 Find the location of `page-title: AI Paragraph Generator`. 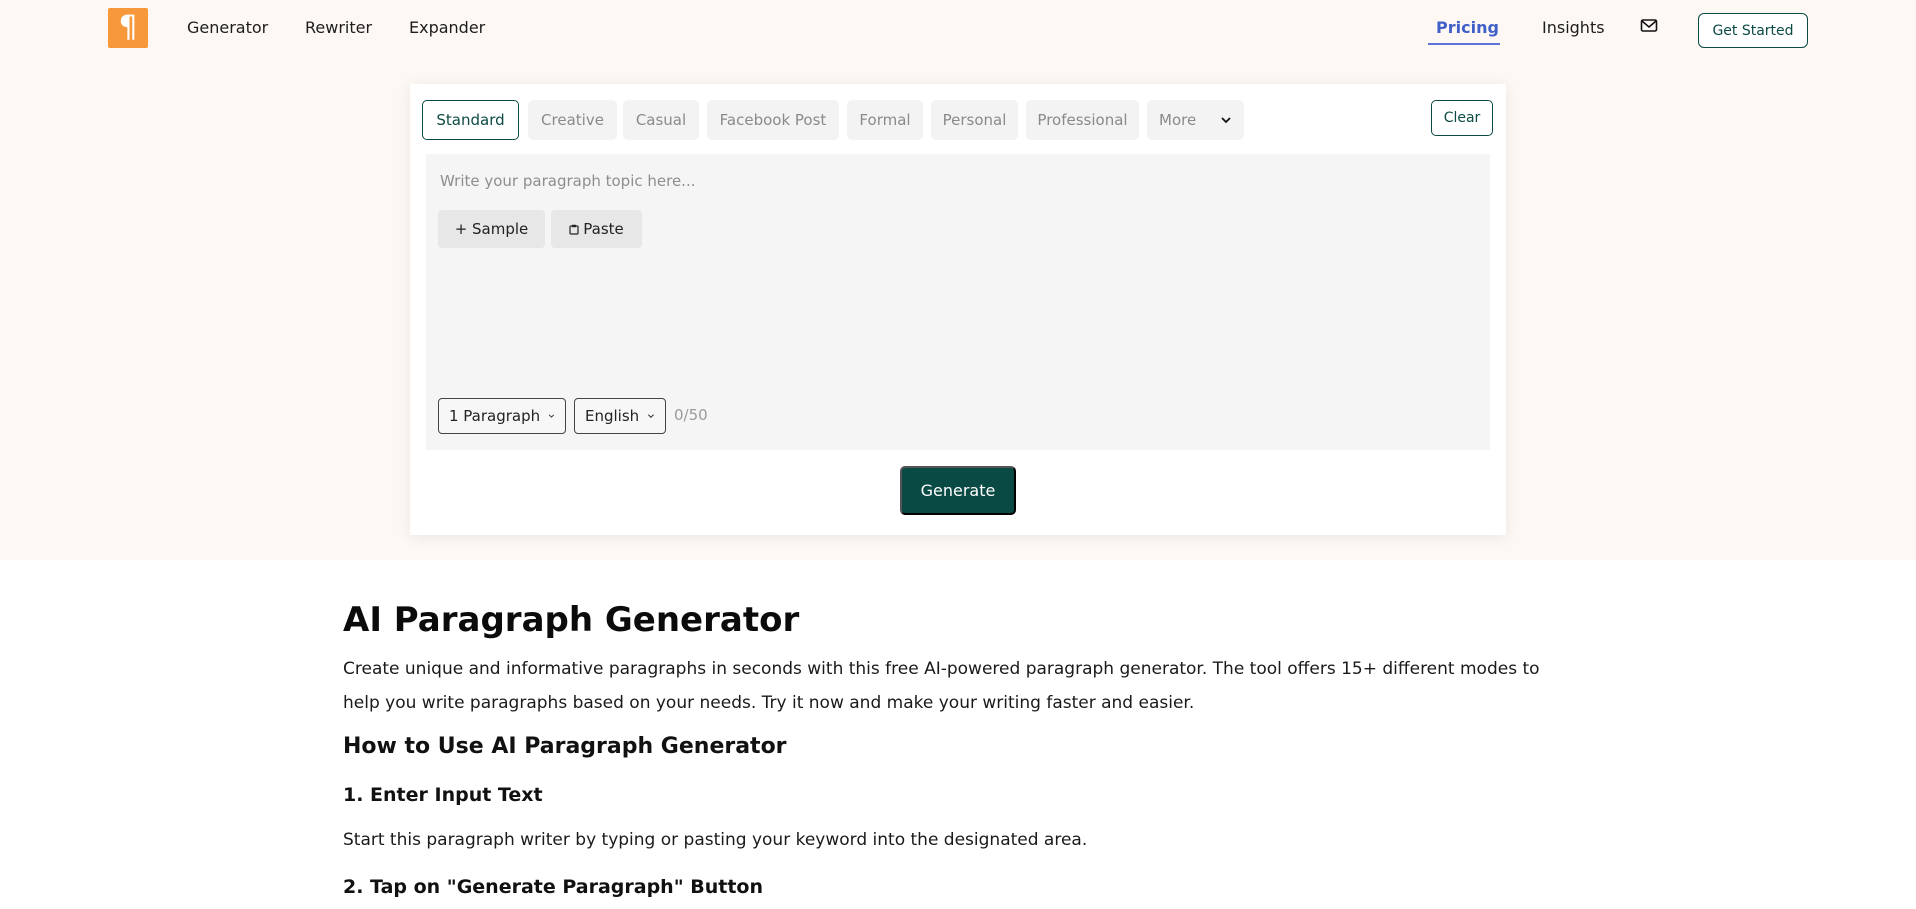

page-title: AI Paragraph Generator is located at coordinates (571, 620).